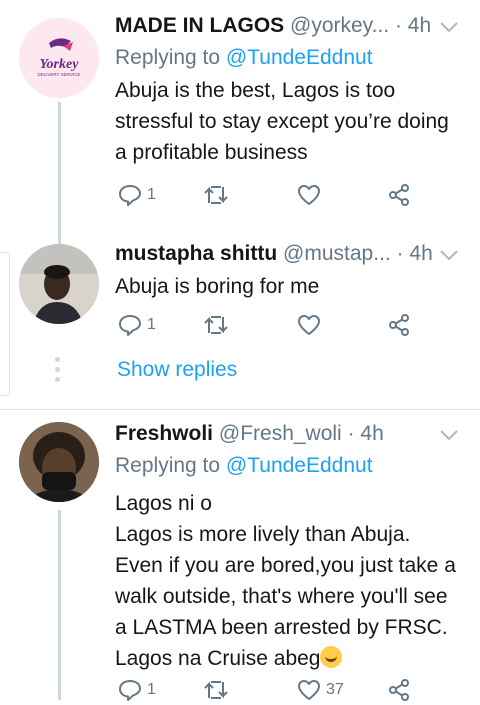 This screenshot has height=705, width=480. Describe the element at coordinates (196, 253) in the screenshot. I see `display-name: mustapha shittu` at that location.